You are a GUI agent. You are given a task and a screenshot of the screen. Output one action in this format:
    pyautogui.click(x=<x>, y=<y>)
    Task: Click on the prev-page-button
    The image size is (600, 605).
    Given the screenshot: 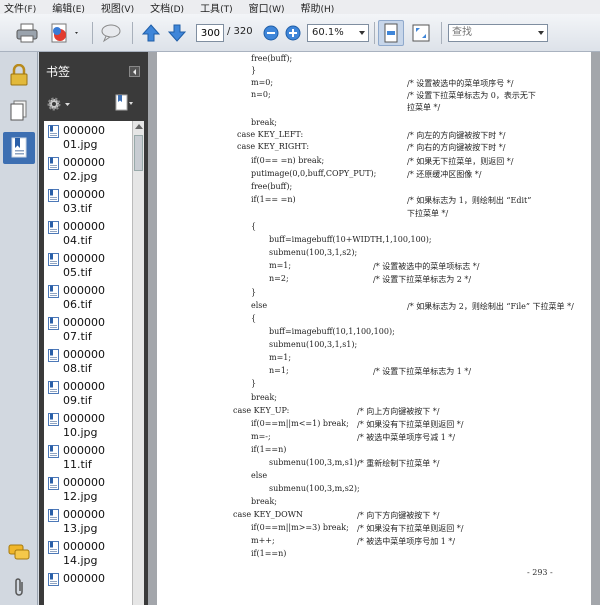 What is the action you would take?
    pyautogui.click(x=151, y=33)
    